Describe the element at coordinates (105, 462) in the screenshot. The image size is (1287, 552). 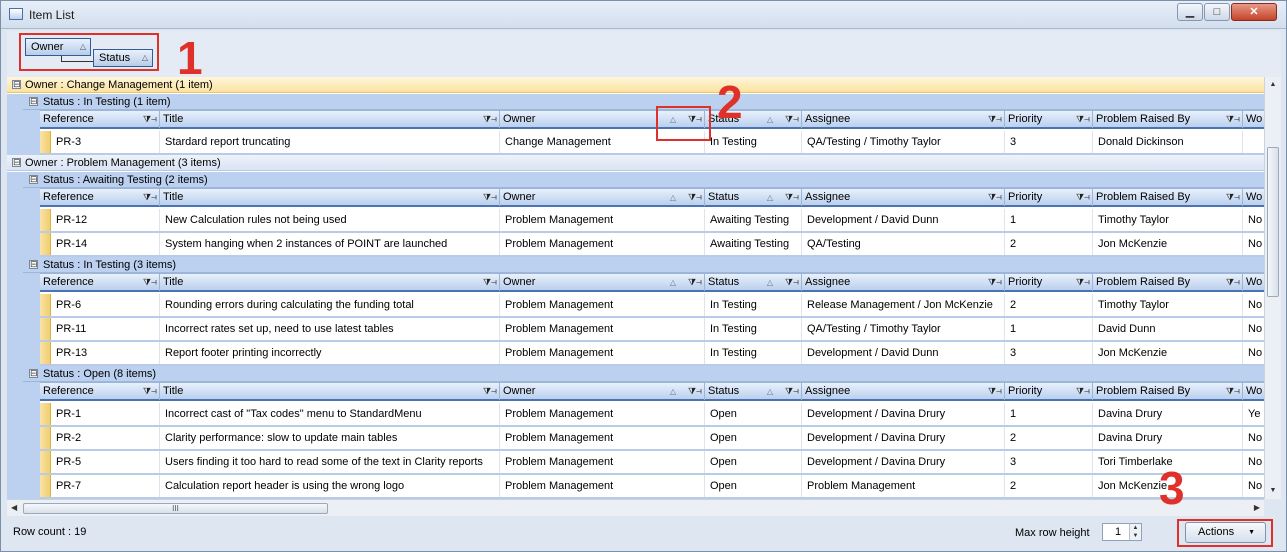
I see `table-cell: PR-5` at that location.